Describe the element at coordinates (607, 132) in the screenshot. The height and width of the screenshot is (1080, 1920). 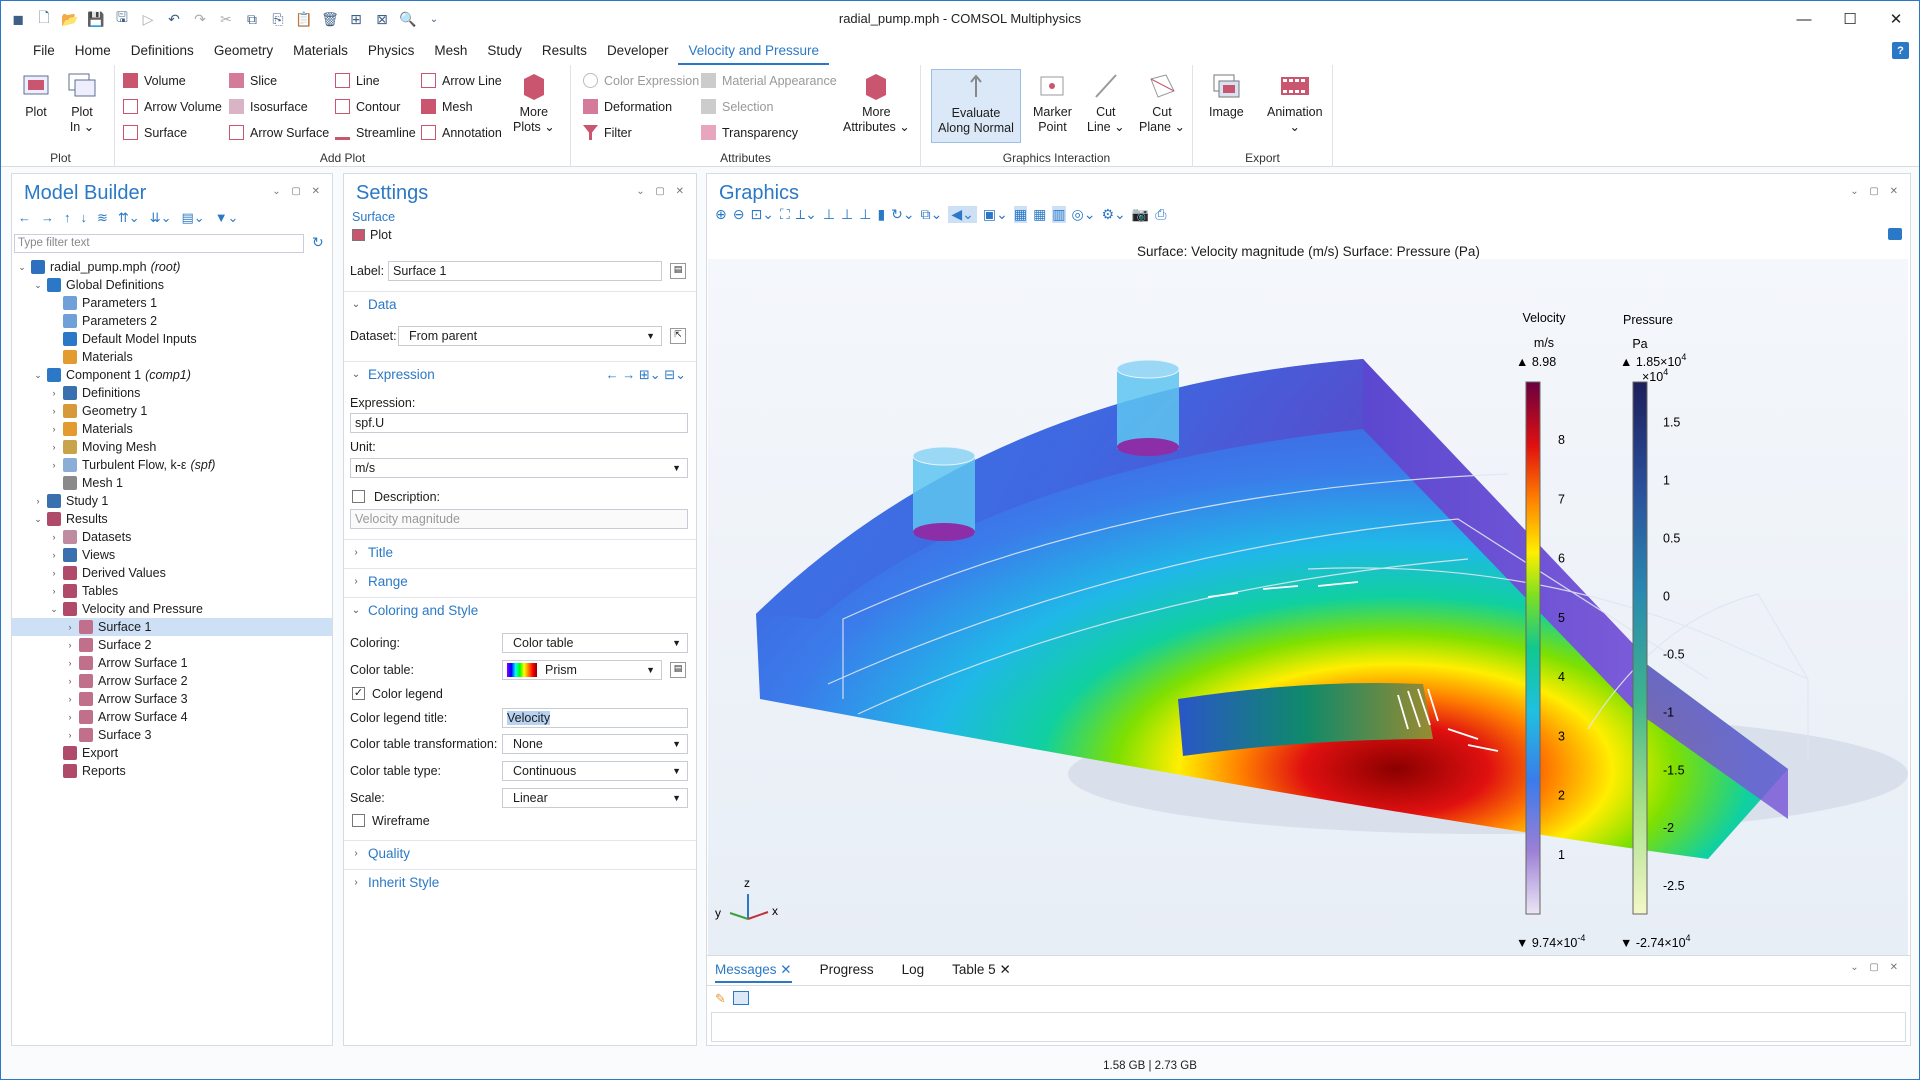
I see `filter-button: Filter` at that location.